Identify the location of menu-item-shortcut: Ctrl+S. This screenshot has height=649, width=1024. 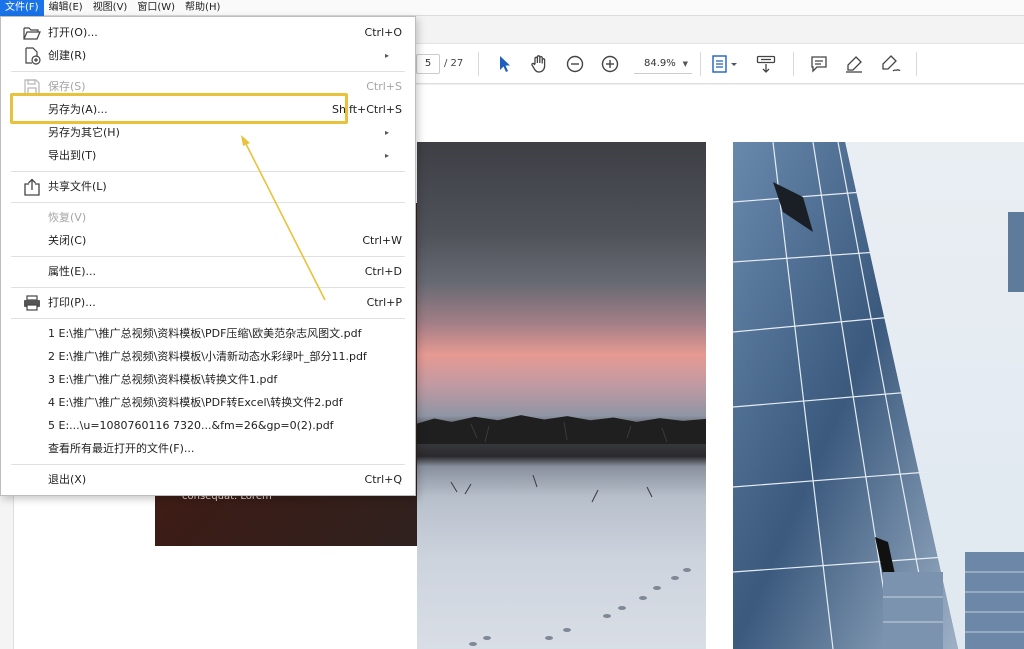
(384, 86).